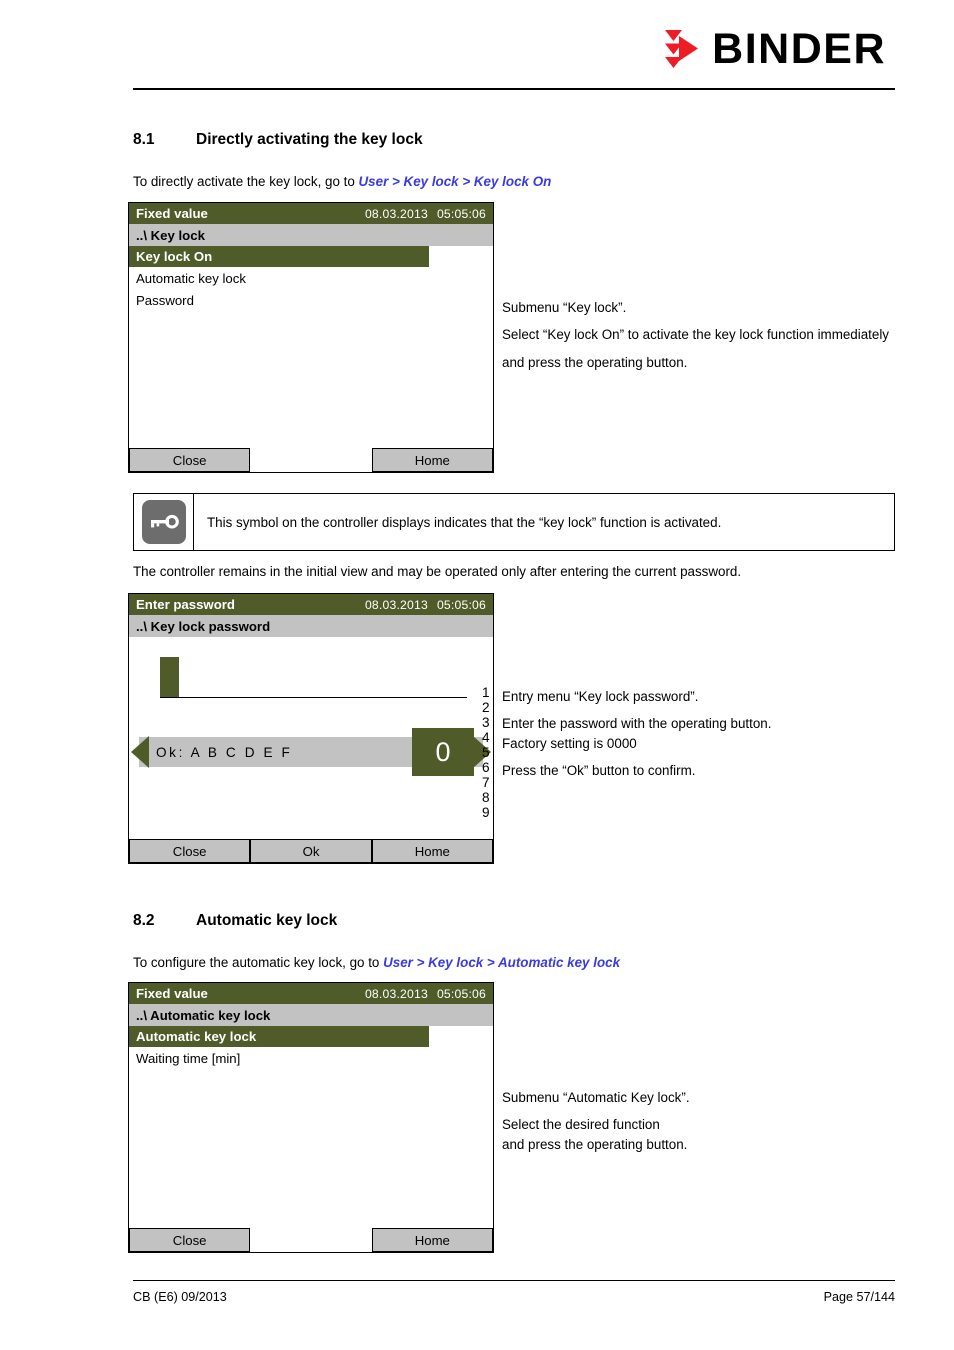 The width and height of the screenshot is (954, 1350). I want to click on binder-logo-text: BINDER, so click(799, 48).